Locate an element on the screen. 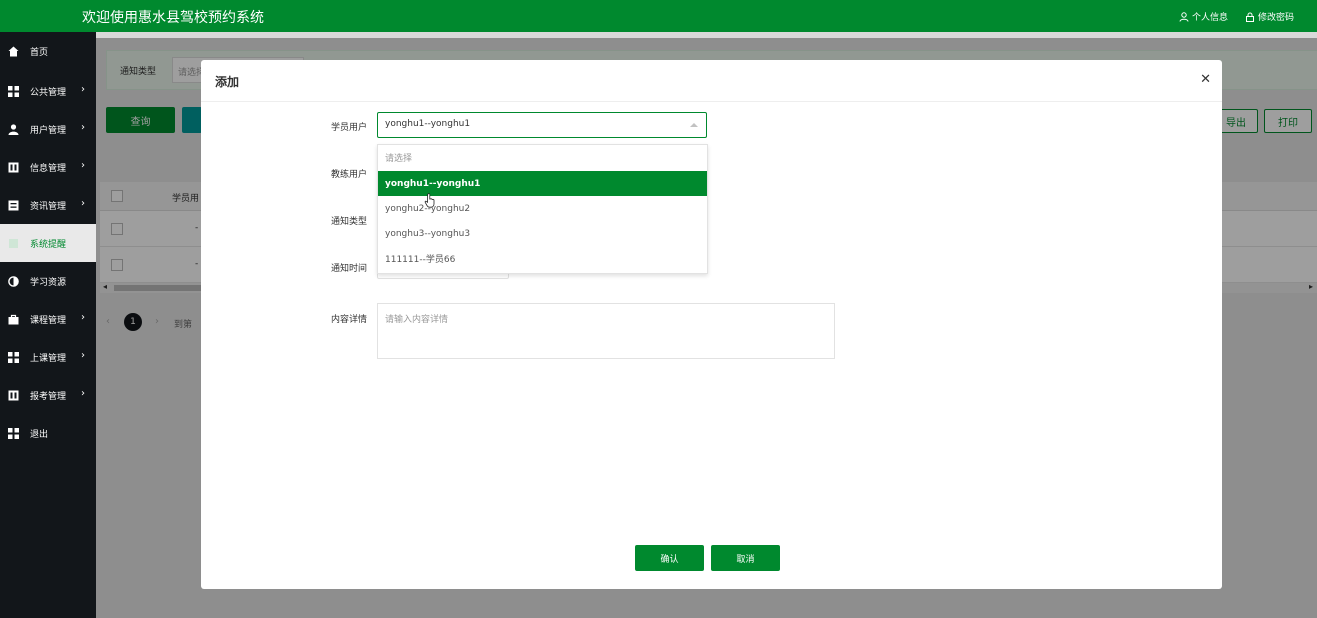 Image resolution: width=1317 pixels, height=618 pixels. content-detail-label: 内容详情 is located at coordinates (348, 320).